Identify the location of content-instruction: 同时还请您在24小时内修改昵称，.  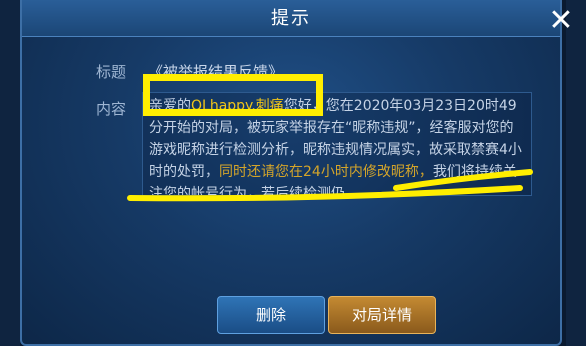
(326, 172).